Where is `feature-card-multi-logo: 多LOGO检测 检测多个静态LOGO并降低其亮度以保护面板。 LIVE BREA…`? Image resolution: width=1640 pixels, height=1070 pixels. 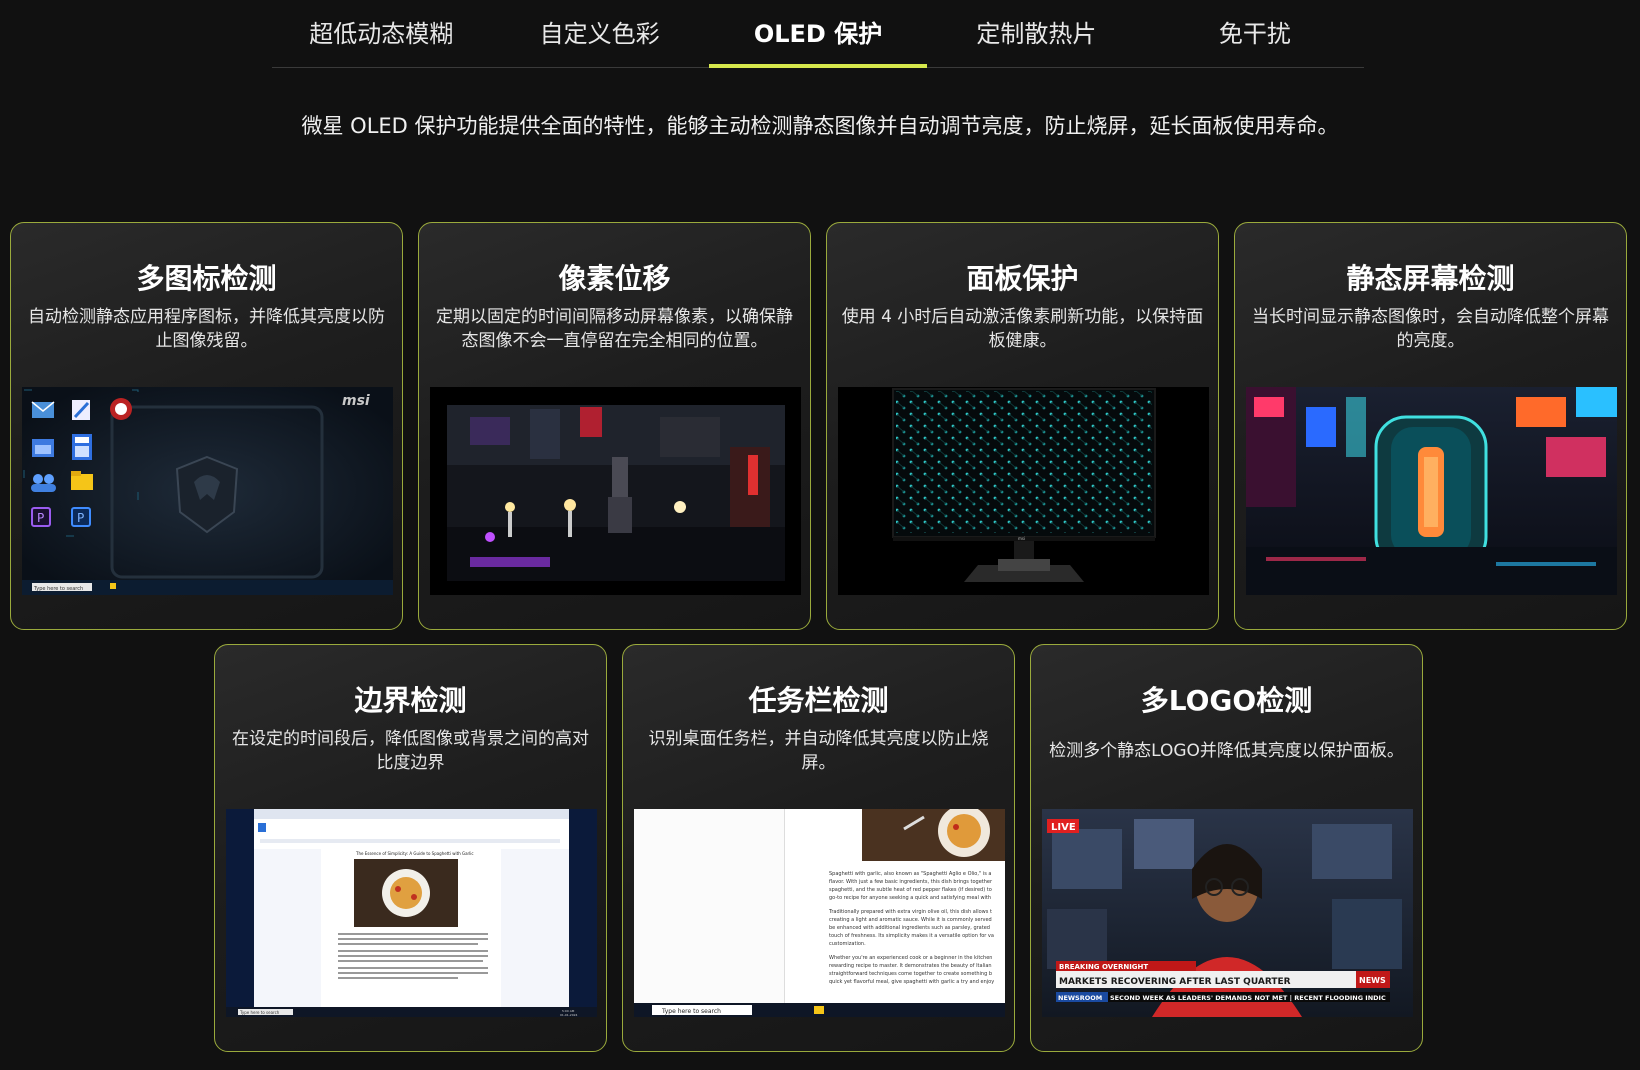
feature-card-multi-logo: 多LOGO检测 检测多个静态LOGO并降低其亮度以保护面板。 LIVE BREA… is located at coordinates (1226, 848).